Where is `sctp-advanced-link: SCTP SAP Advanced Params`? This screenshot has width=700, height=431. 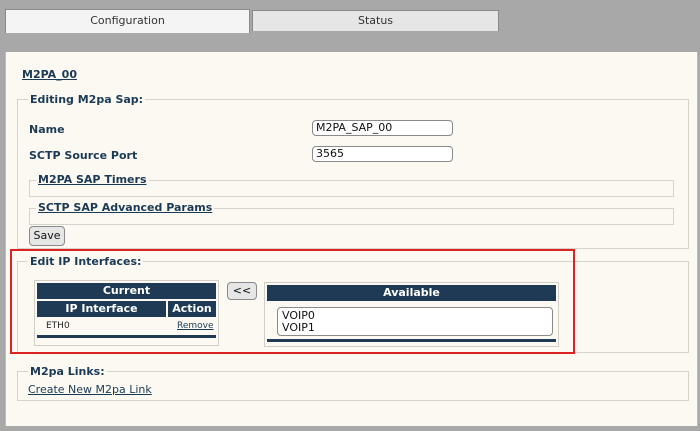
sctp-advanced-link: SCTP SAP Advanced Params is located at coordinates (125, 207).